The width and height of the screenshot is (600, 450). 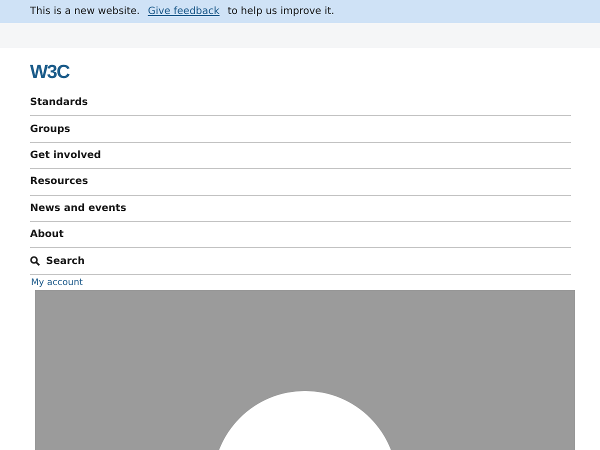 I want to click on nav-link: Groups, so click(x=50, y=129).